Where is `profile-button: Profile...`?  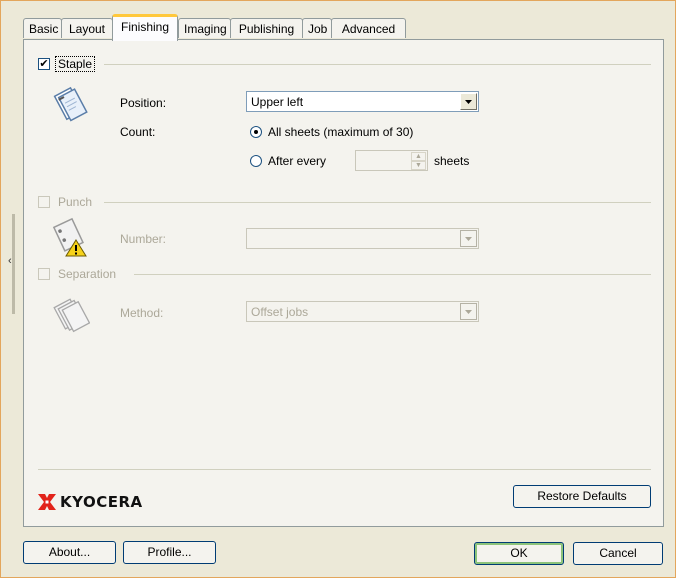 profile-button: Profile... is located at coordinates (169, 552).